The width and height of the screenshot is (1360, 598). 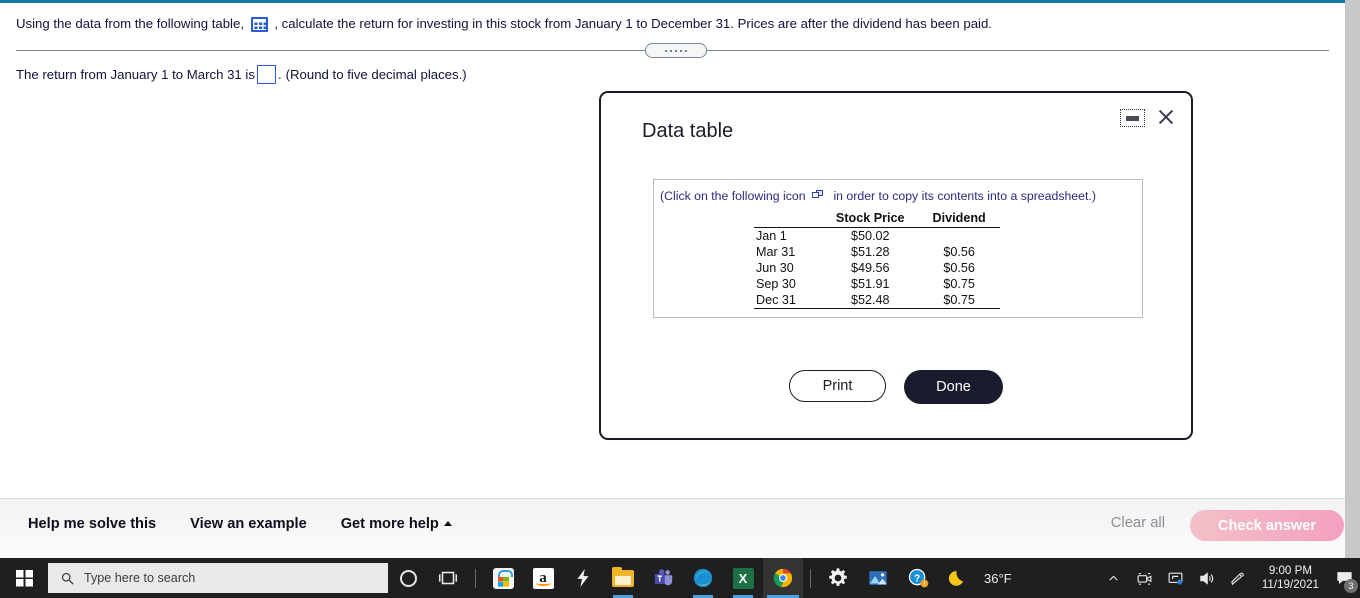 I want to click on cell-stock-price: $52.48, so click(x=870, y=300).